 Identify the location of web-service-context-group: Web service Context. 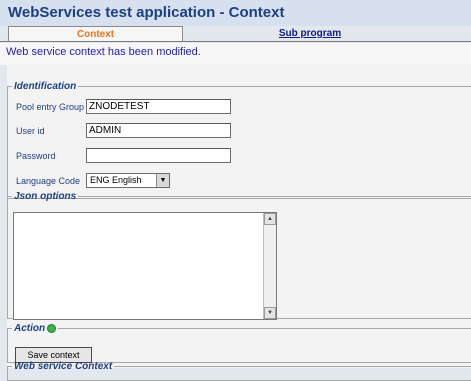
(239, 371).